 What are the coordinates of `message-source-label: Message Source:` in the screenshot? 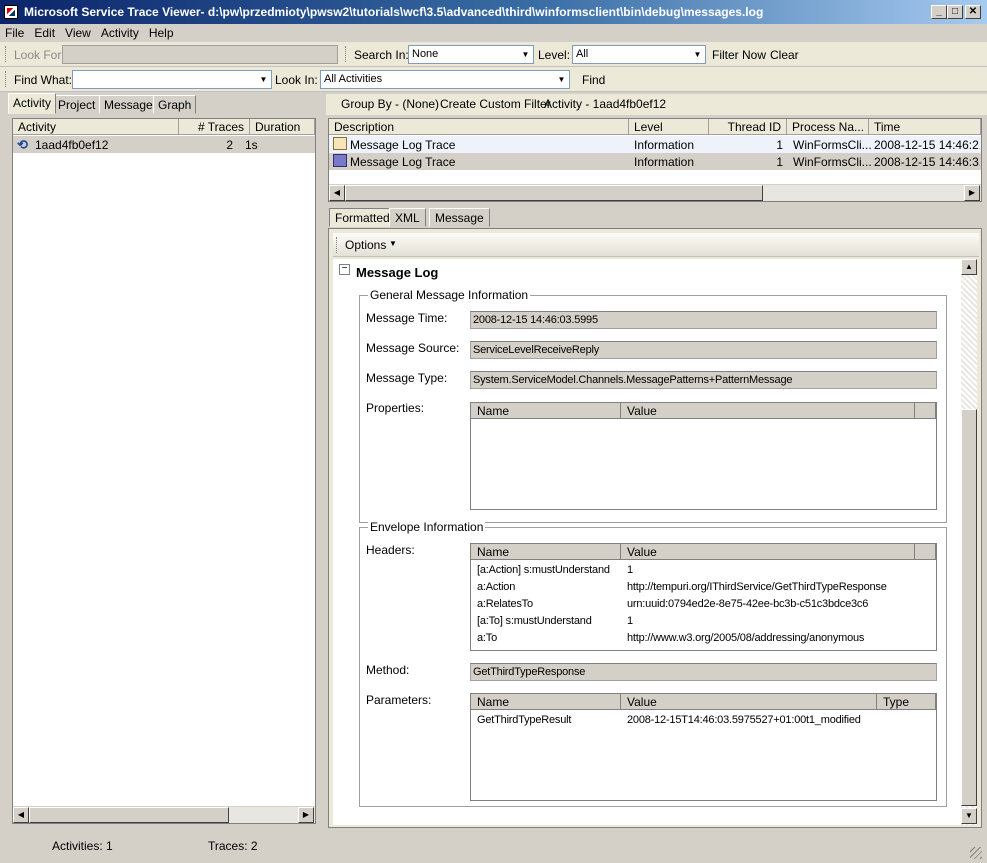 It's located at (413, 348).